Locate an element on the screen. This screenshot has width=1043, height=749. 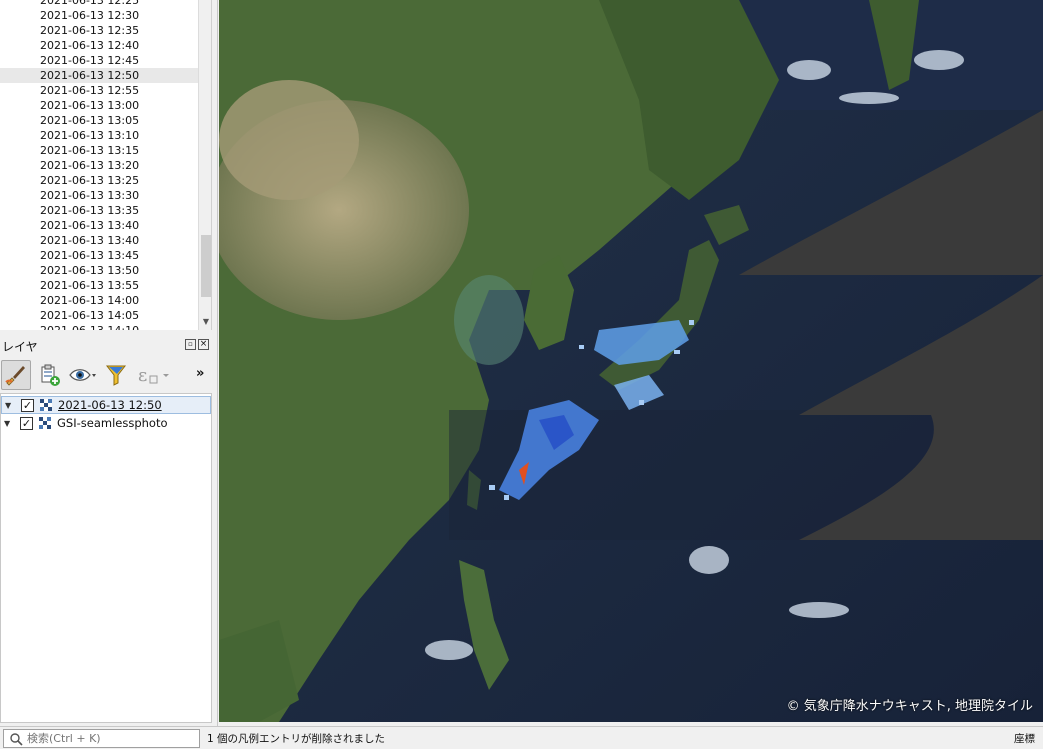
float-panel-icon: ▫ is located at coordinates (190, 344).